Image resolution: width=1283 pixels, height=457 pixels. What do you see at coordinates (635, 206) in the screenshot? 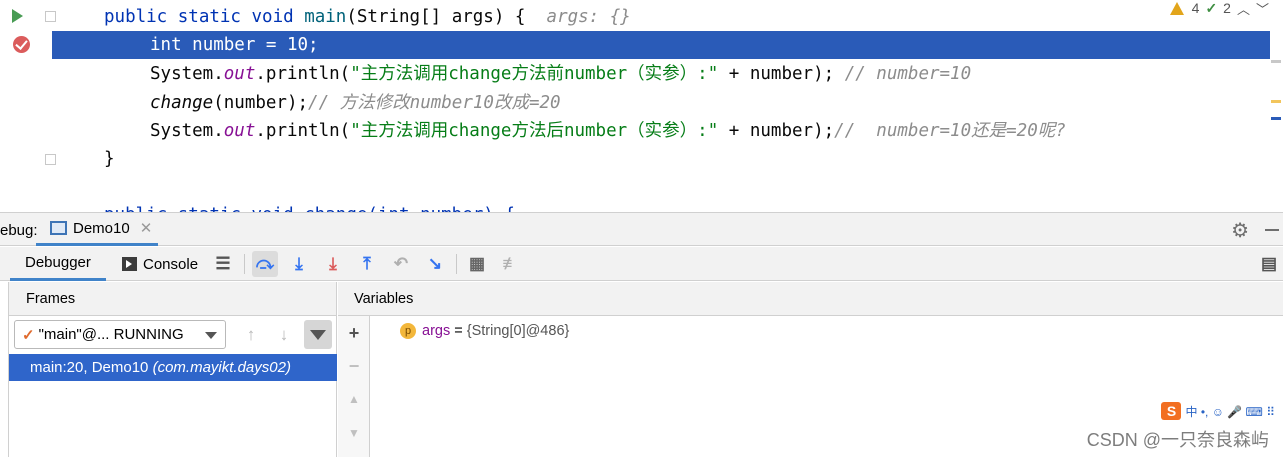
I see `code-line-partial: public static void change(int number) {` at bounding box center [635, 206].